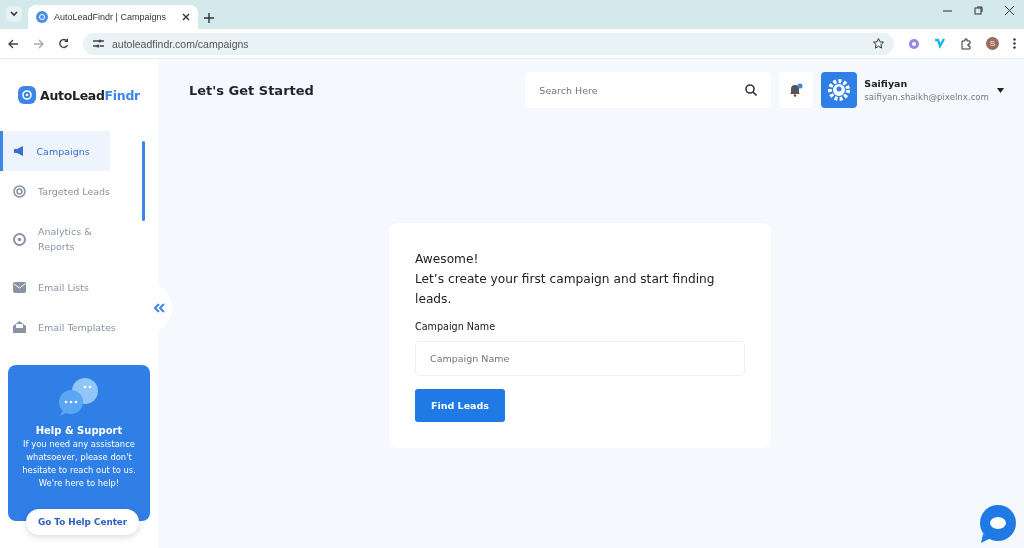 The height and width of the screenshot is (548, 1024). I want to click on profile-avatar: S, so click(992, 43).